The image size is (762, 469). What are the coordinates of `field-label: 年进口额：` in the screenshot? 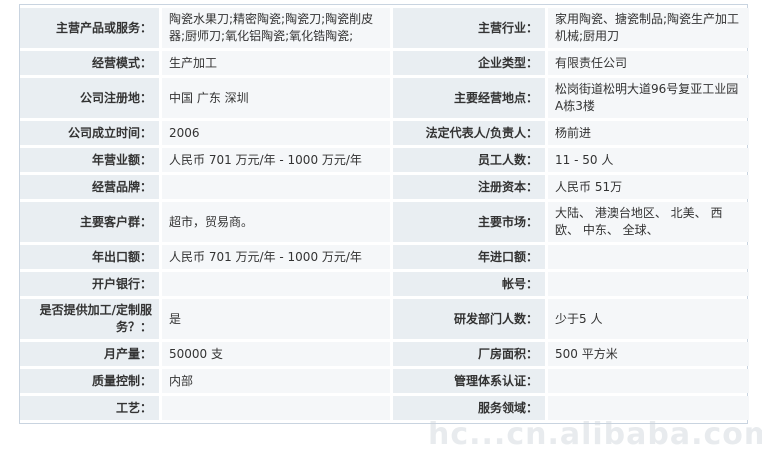 It's located at (469, 257).